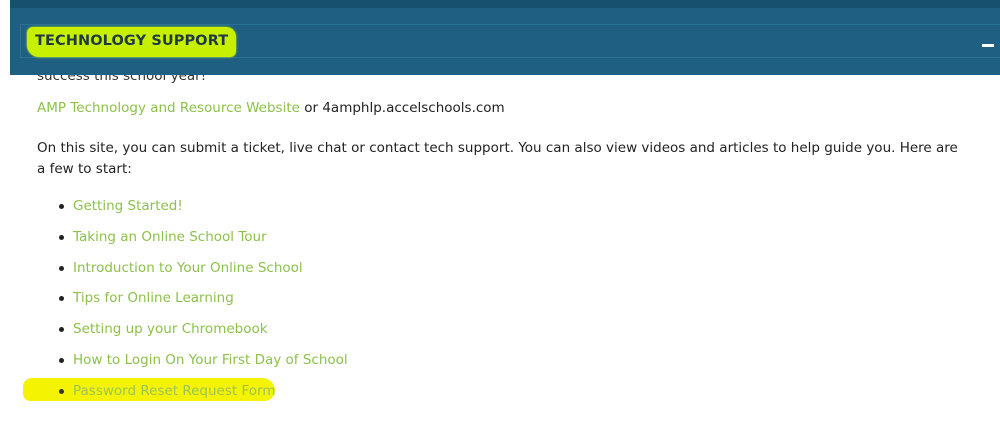  Describe the element at coordinates (188, 268) in the screenshot. I see `link-intro-online-school: Introduction to Your Online School` at that location.